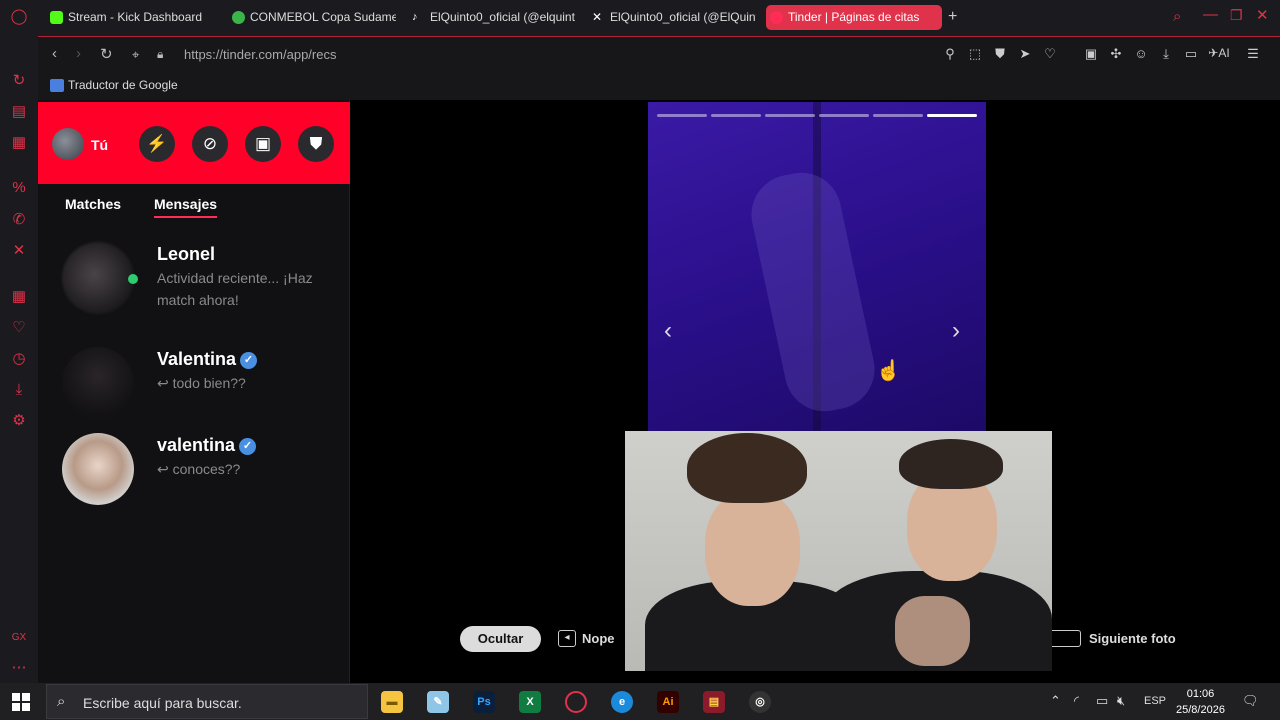 The image size is (1280, 720). What do you see at coordinates (54, 53) in the screenshot?
I see `back-icon: ‹` at bounding box center [54, 53].